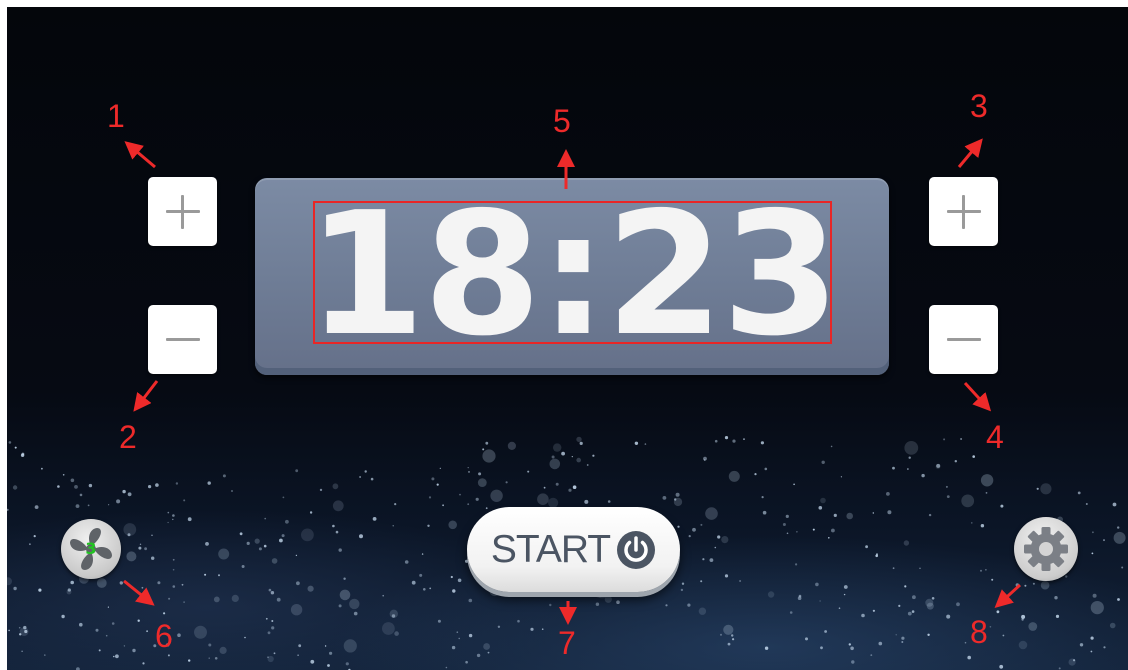  I want to click on right-decrease-button, so click(963, 339).